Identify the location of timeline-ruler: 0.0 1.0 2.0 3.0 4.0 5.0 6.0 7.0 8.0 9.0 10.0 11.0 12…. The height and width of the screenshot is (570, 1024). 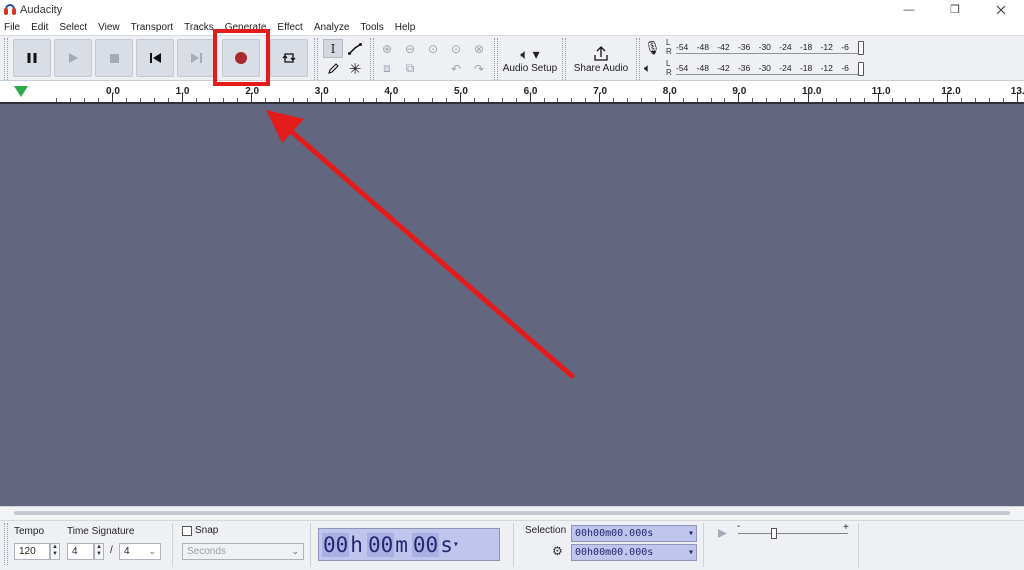
(512, 93).